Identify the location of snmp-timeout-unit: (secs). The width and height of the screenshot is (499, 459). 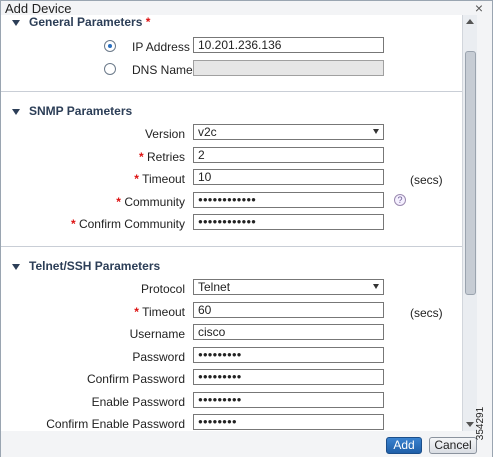
(426, 180).